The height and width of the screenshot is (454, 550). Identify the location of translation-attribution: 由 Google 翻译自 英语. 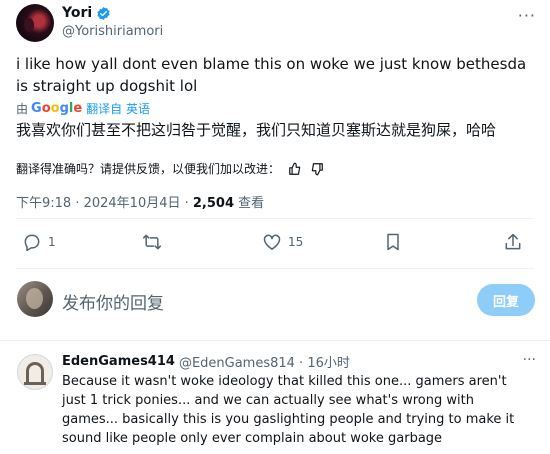
(83, 108).